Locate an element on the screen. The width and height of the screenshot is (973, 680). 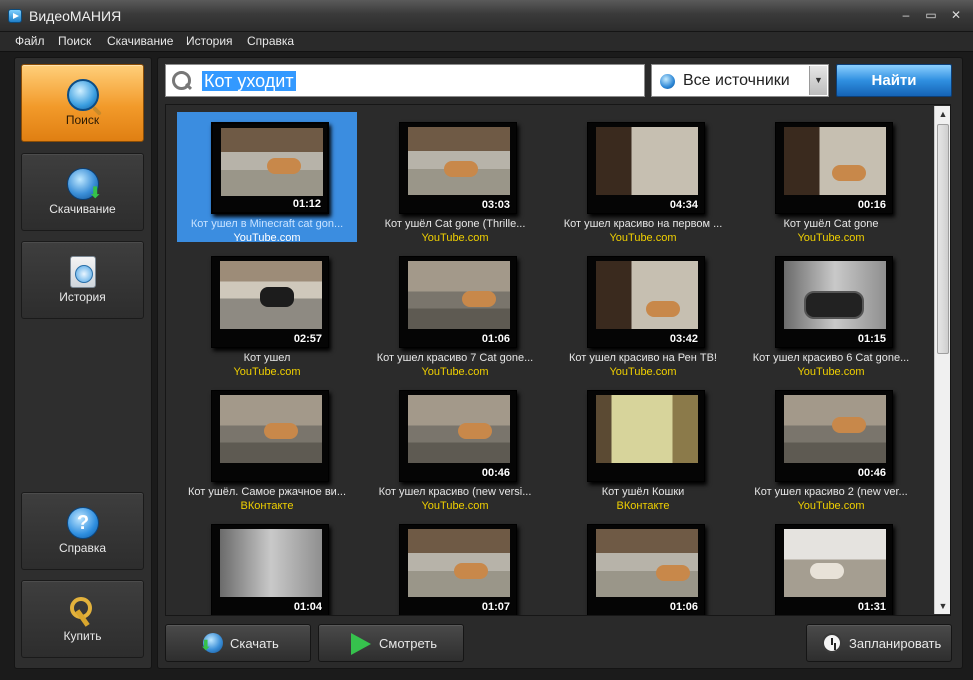
scroll-thumb is located at coordinates (943, 239).